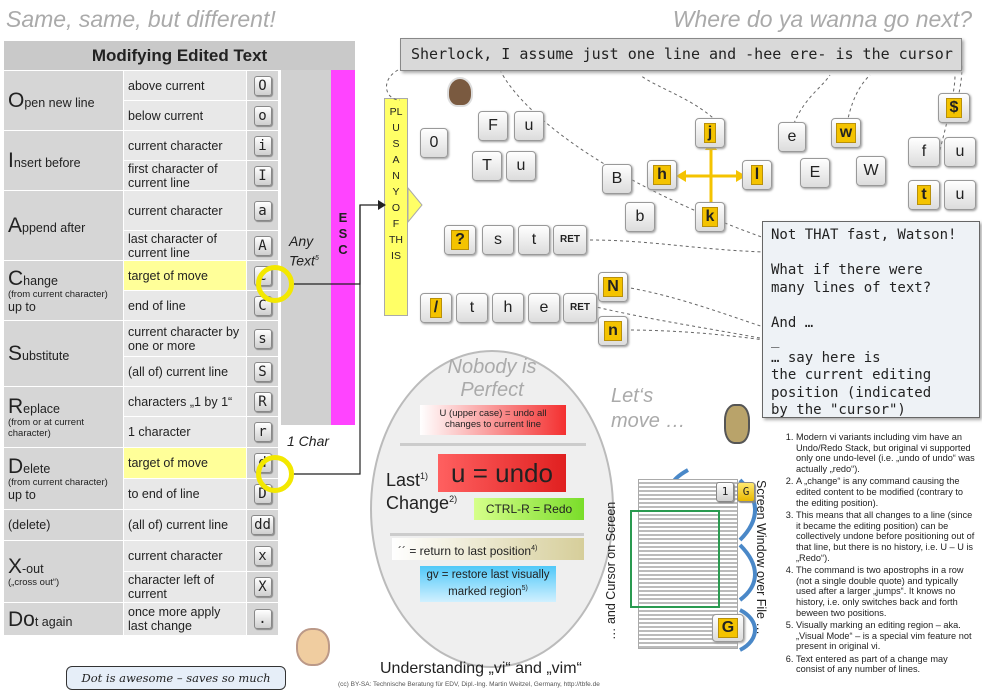 The height and width of the screenshot is (694, 982). What do you see at coordinates (487, 166) in the screenshot?
I see `key-T: T` at bounding box center [487, 166].